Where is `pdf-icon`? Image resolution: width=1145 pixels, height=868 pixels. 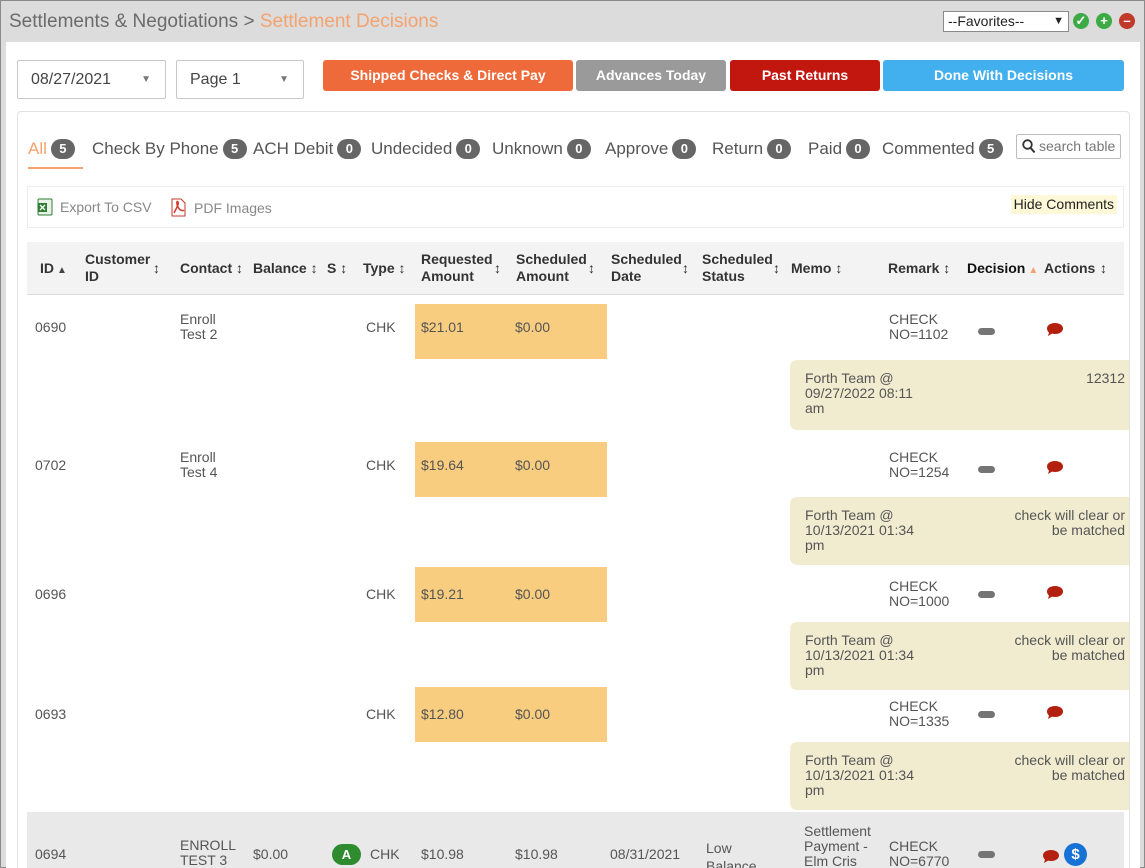
pdf-icon is located at coordinates (178, 207).